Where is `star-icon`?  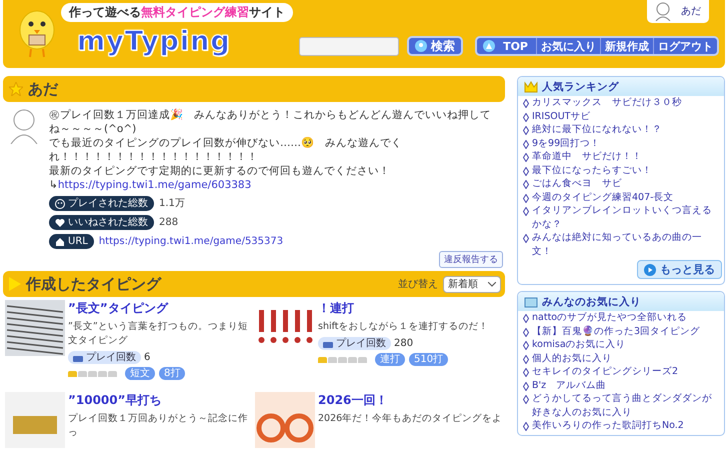 star-icon is located at coordinates (16, 89).